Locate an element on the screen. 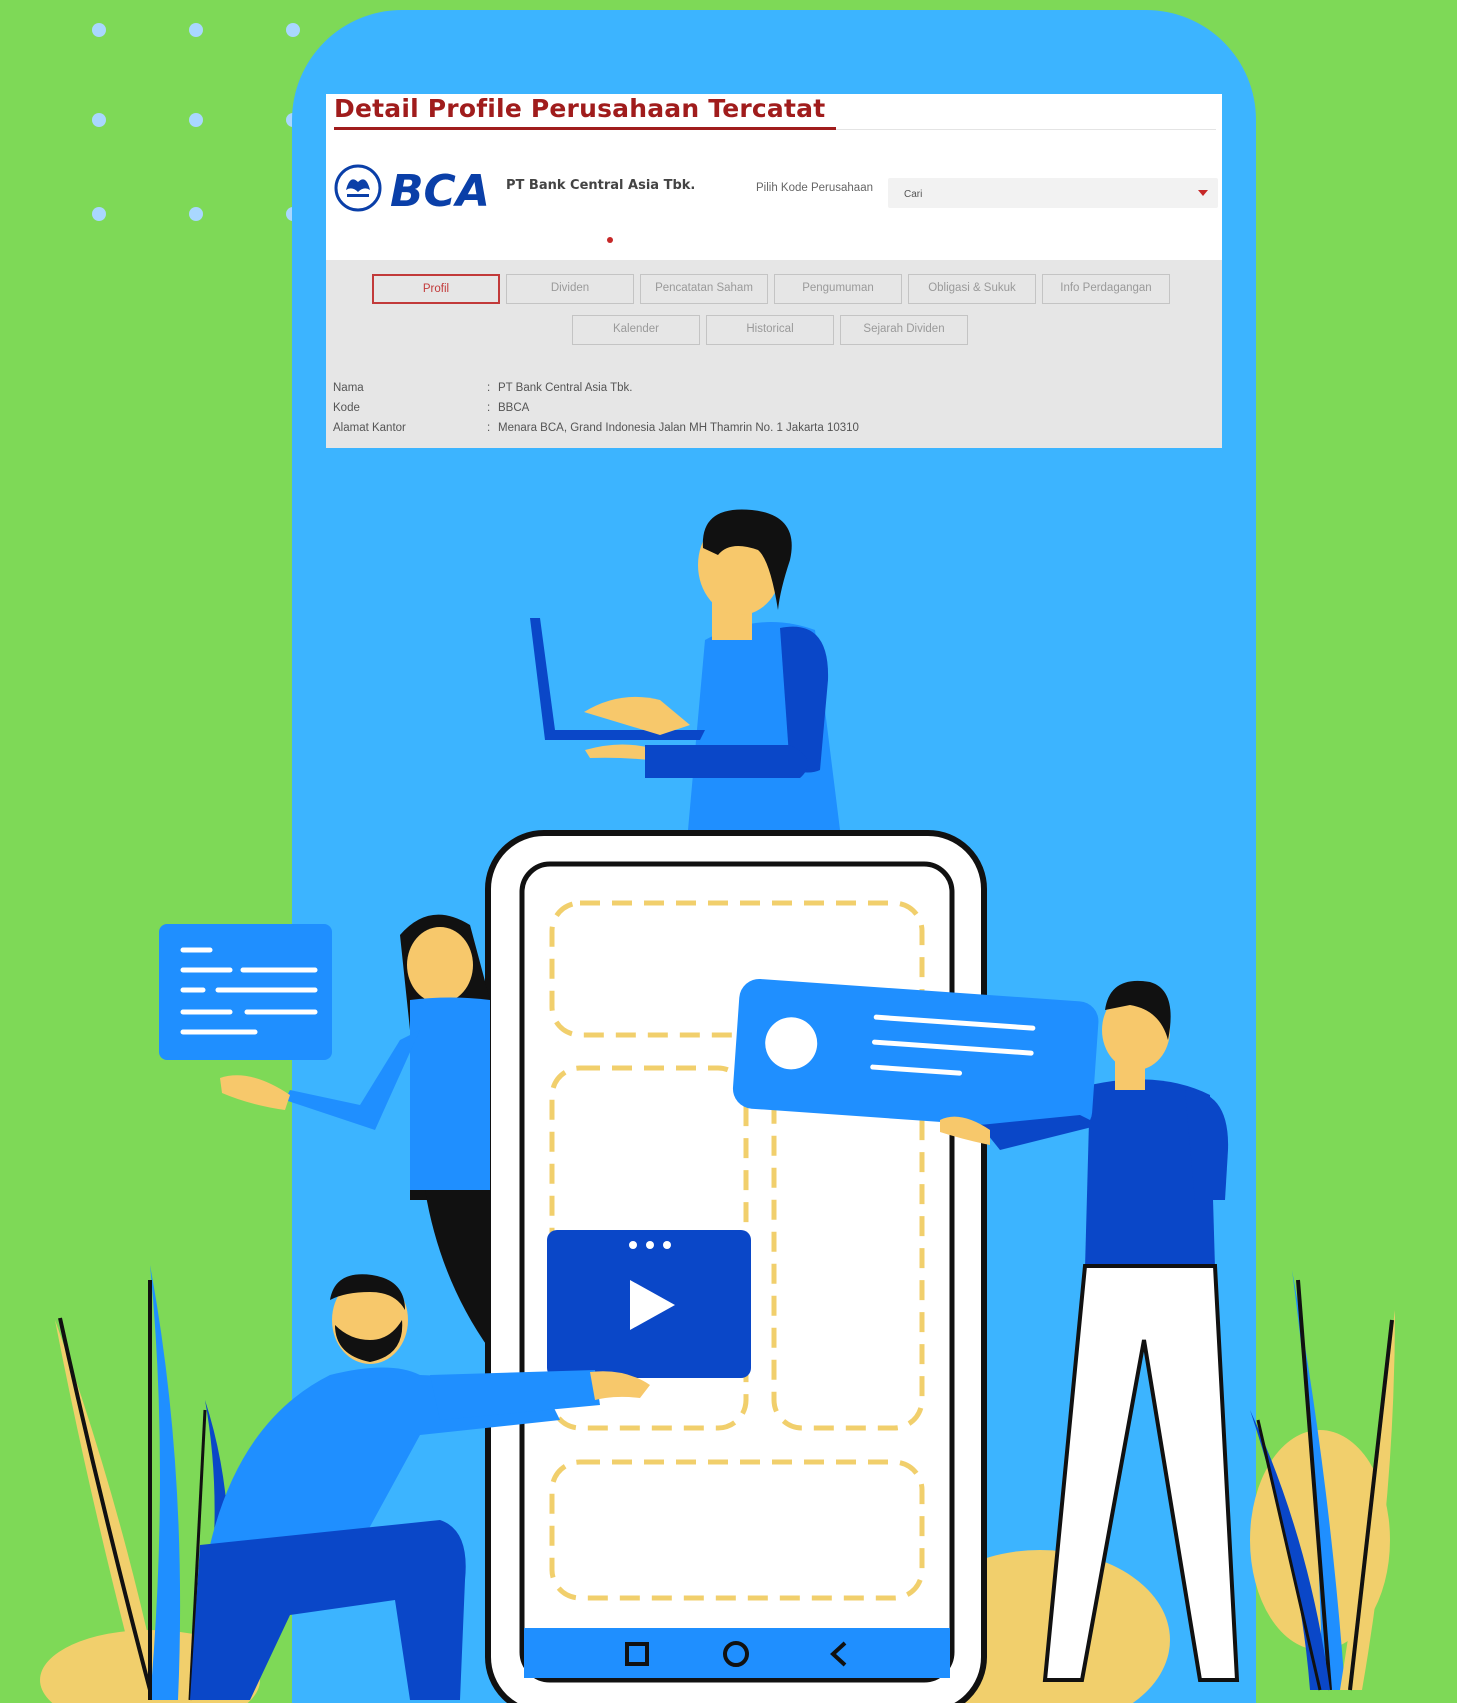 The height and width of the screenshot is (1703, 1457). woman-with-note is located at coordinates (324, 1132).